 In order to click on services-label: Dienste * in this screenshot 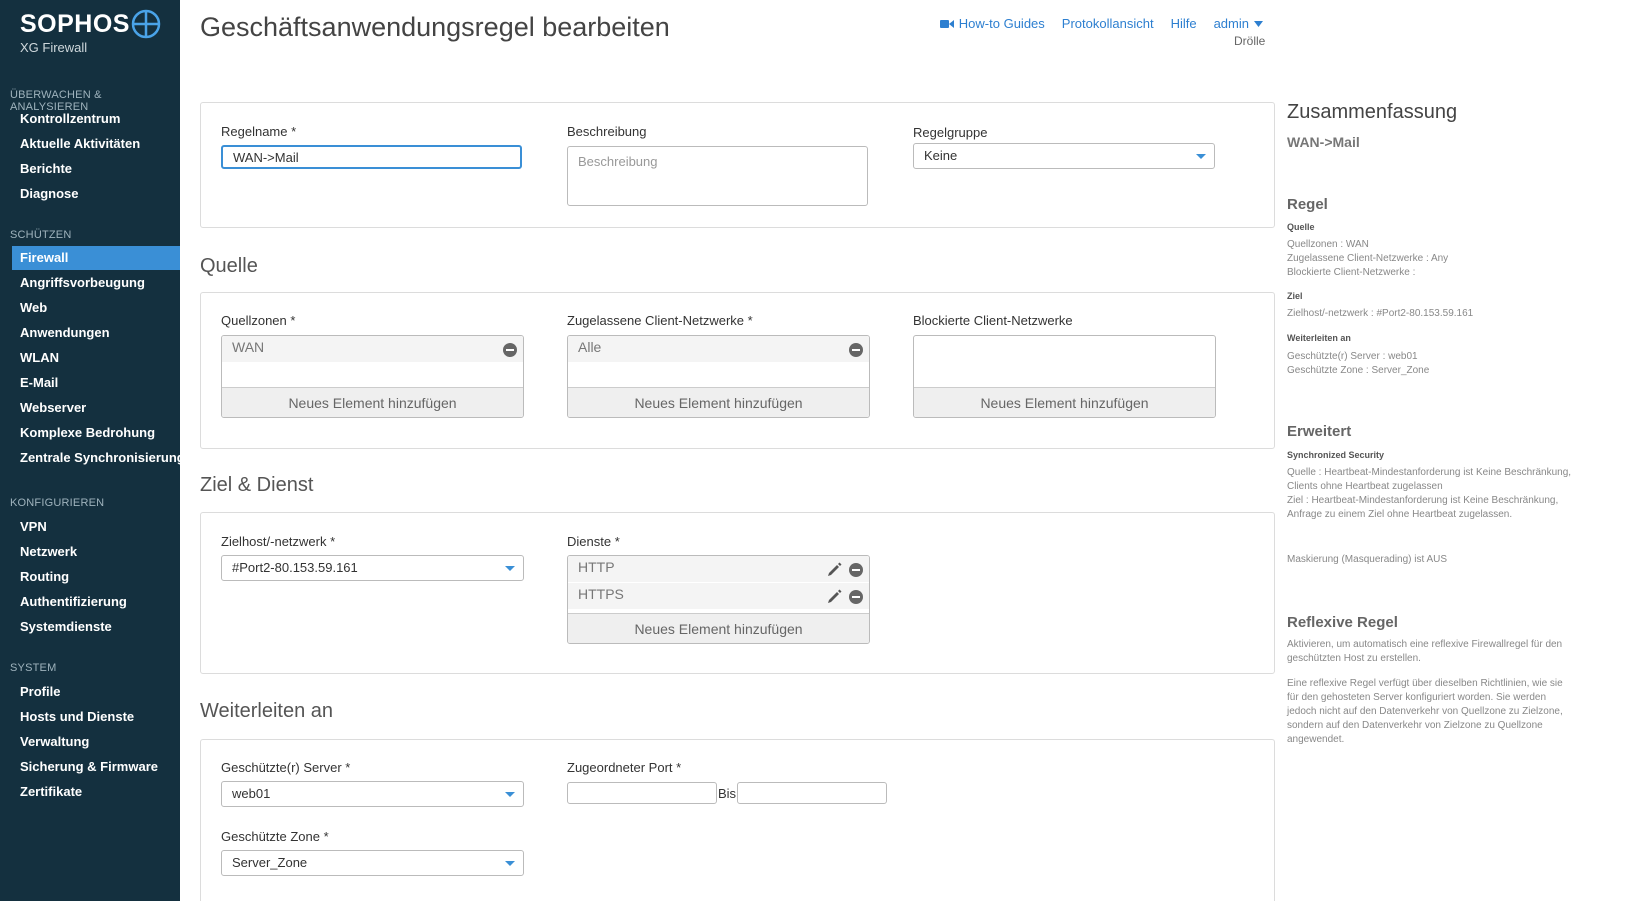, I will do `click(593, 541)`.